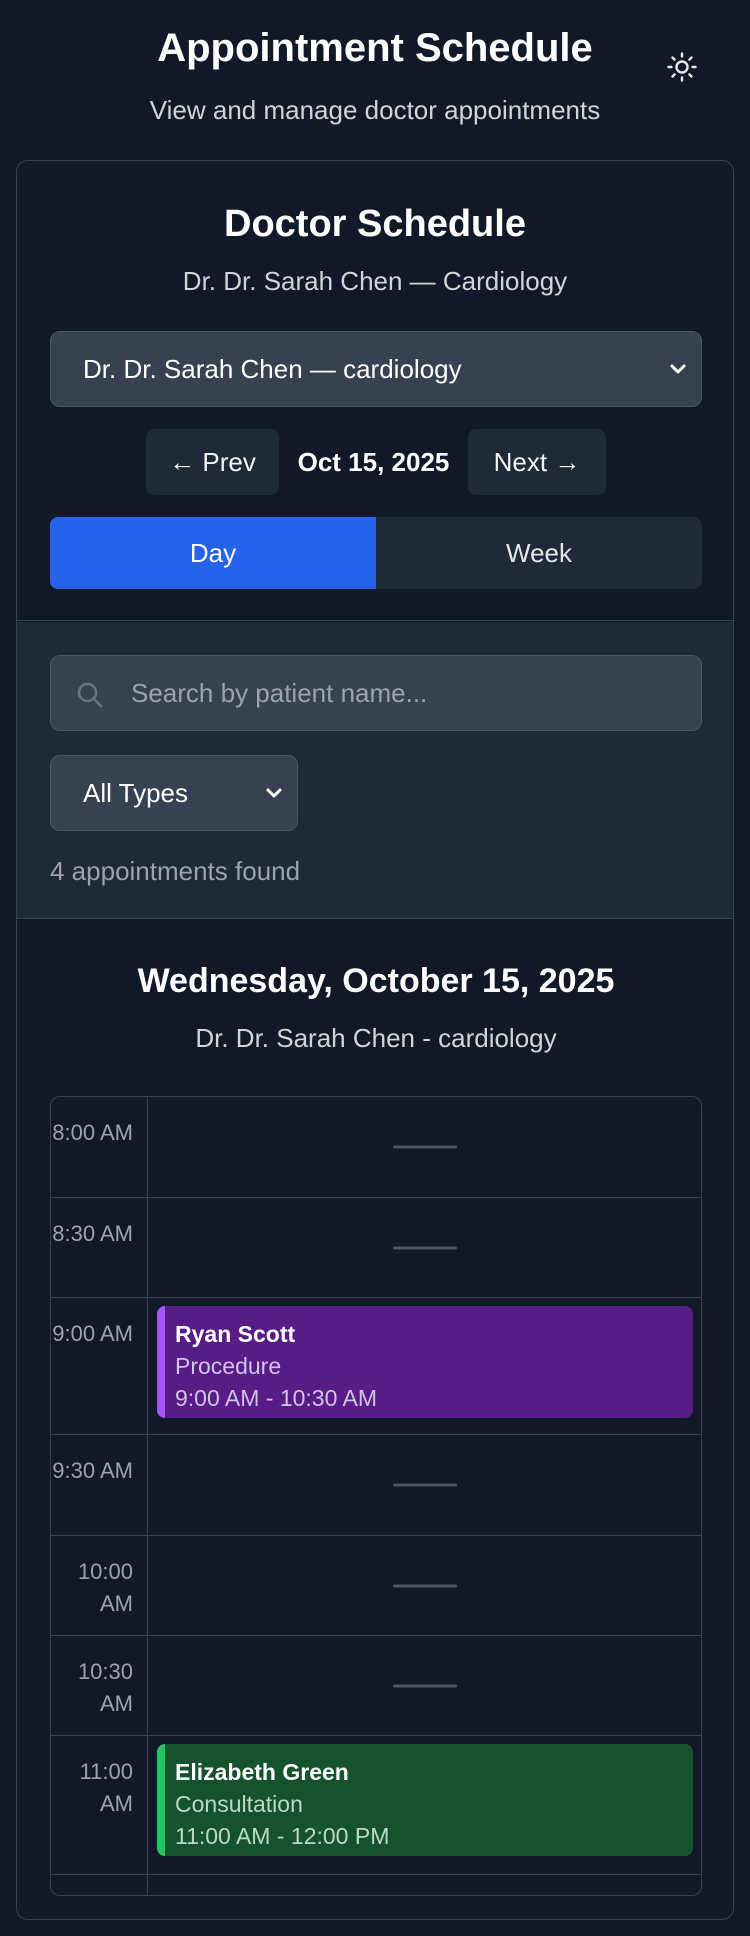 Image resolution: width=750 pixels, height=1936 pixels. I want to click on time-slot-row: 8:30 AM, so click(376, 1248).